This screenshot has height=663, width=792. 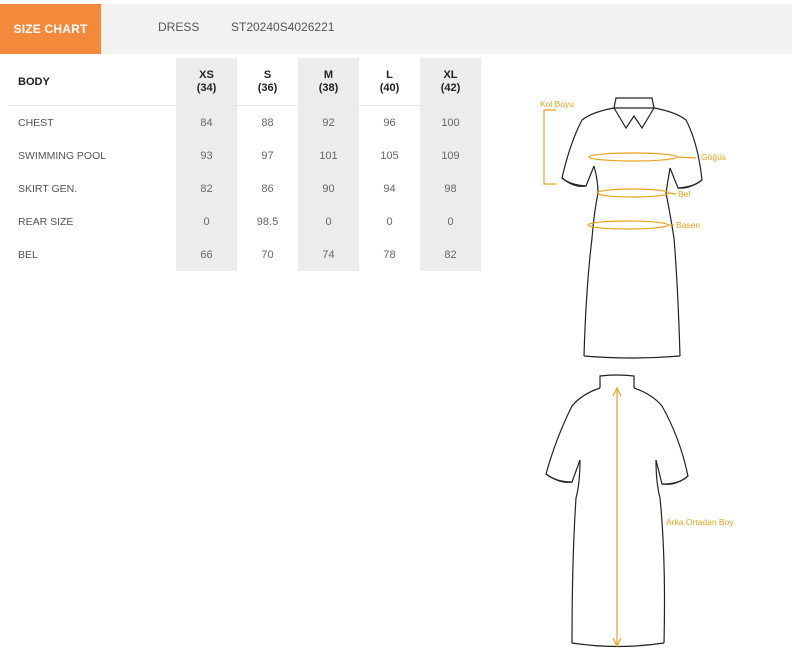 I want to click on table-cell: 88, so click(x=267, y=122).